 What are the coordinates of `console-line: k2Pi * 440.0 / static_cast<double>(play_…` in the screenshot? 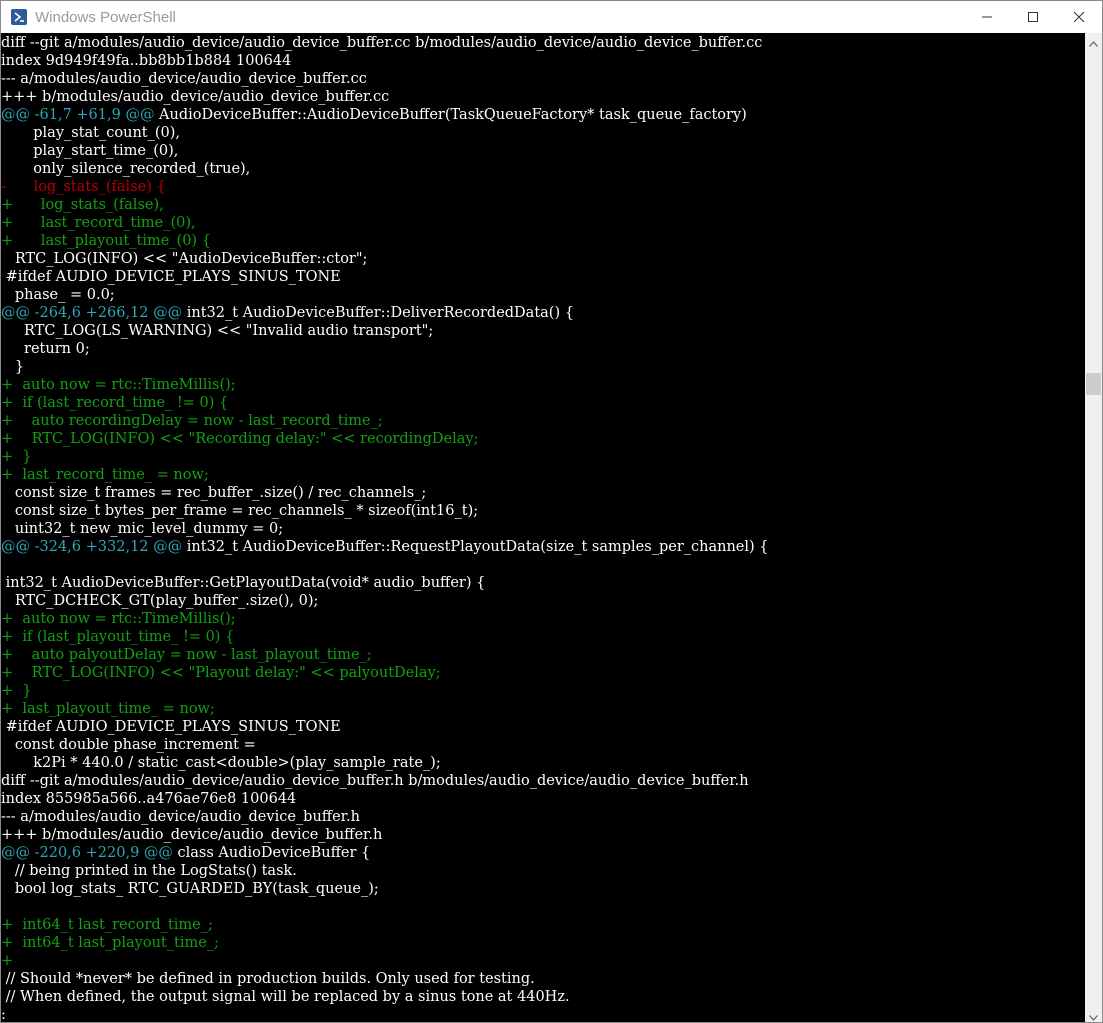 It's located at (221, 763).